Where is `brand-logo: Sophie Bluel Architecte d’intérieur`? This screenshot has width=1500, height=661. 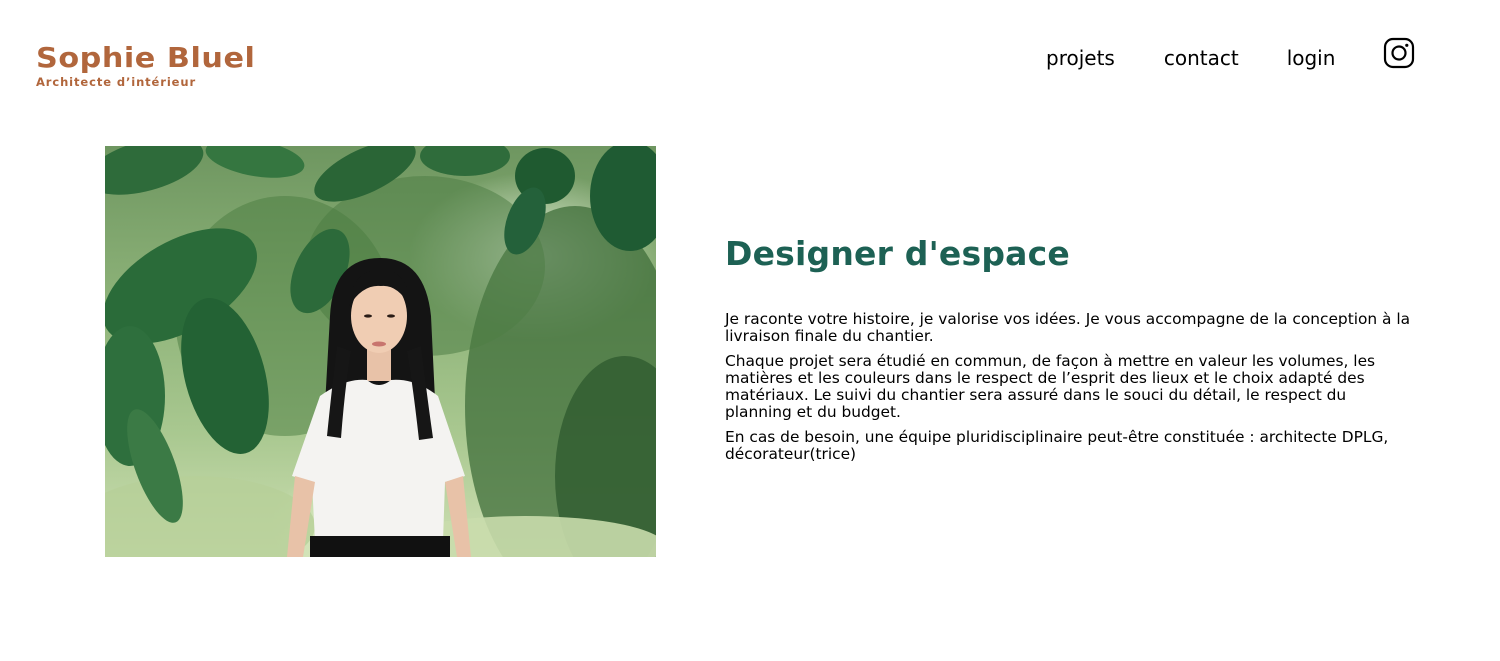
brand-logo: Sophie Bluel Architecte d’intérieur is located at coordinates (145, 66).